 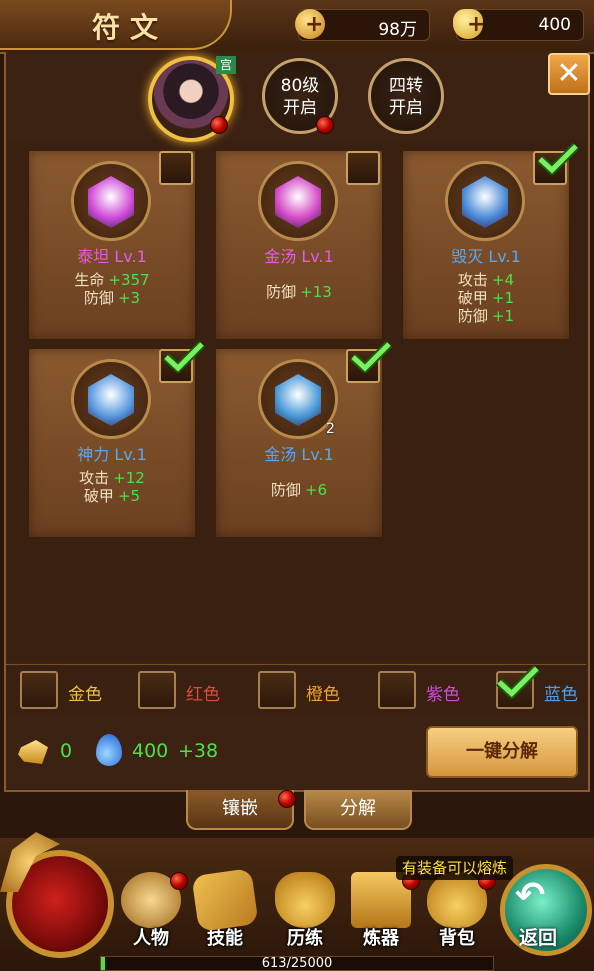 I want to click on shard-value: 0, so click(x=66, y=751).